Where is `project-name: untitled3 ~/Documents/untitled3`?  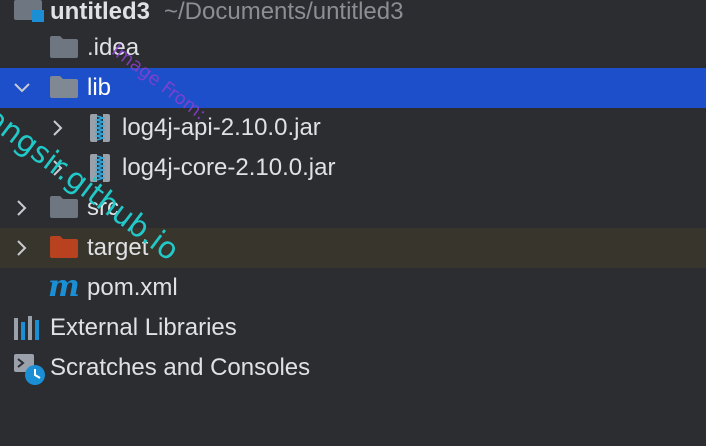
project-name: untitled3 ~/Documents/untitled3 is located at coordinates (226, 13).